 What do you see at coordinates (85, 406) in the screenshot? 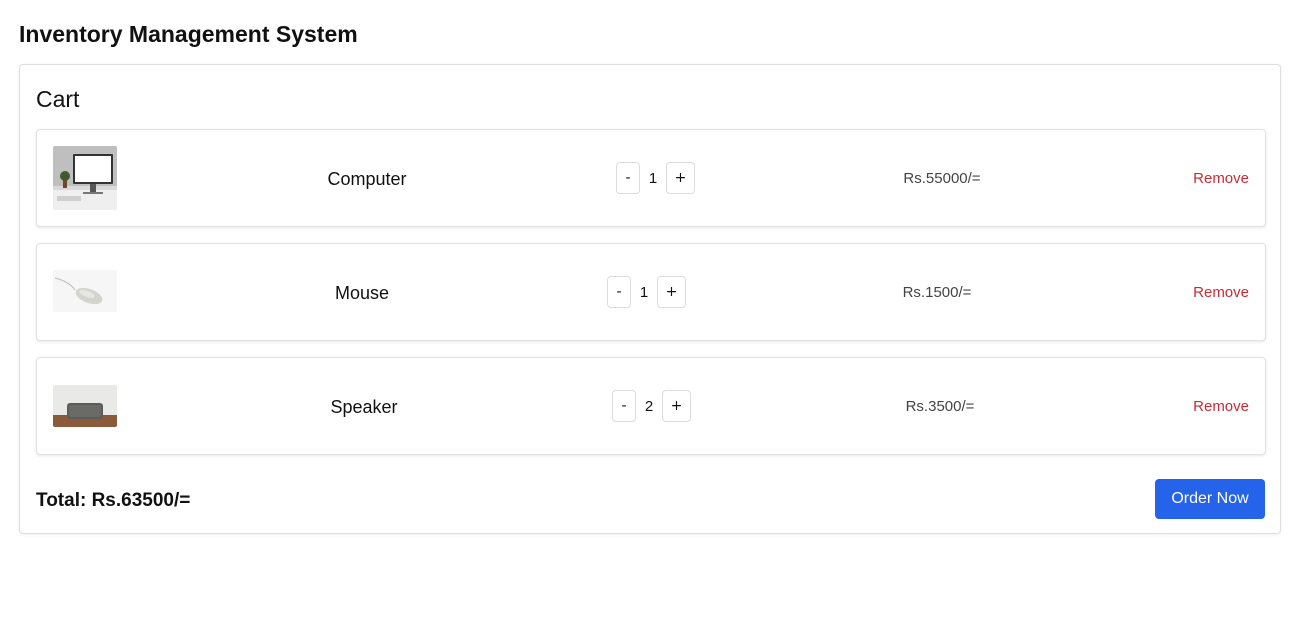
I see `speaker-image` at bounding box center [85, 406].